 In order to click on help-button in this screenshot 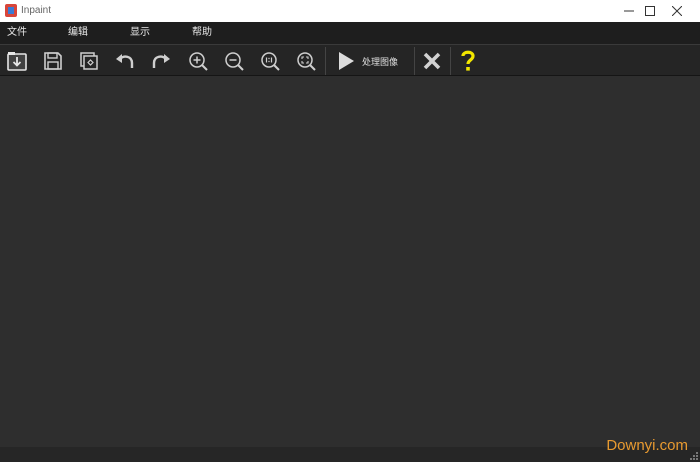, I will do `click(468, 61)`.